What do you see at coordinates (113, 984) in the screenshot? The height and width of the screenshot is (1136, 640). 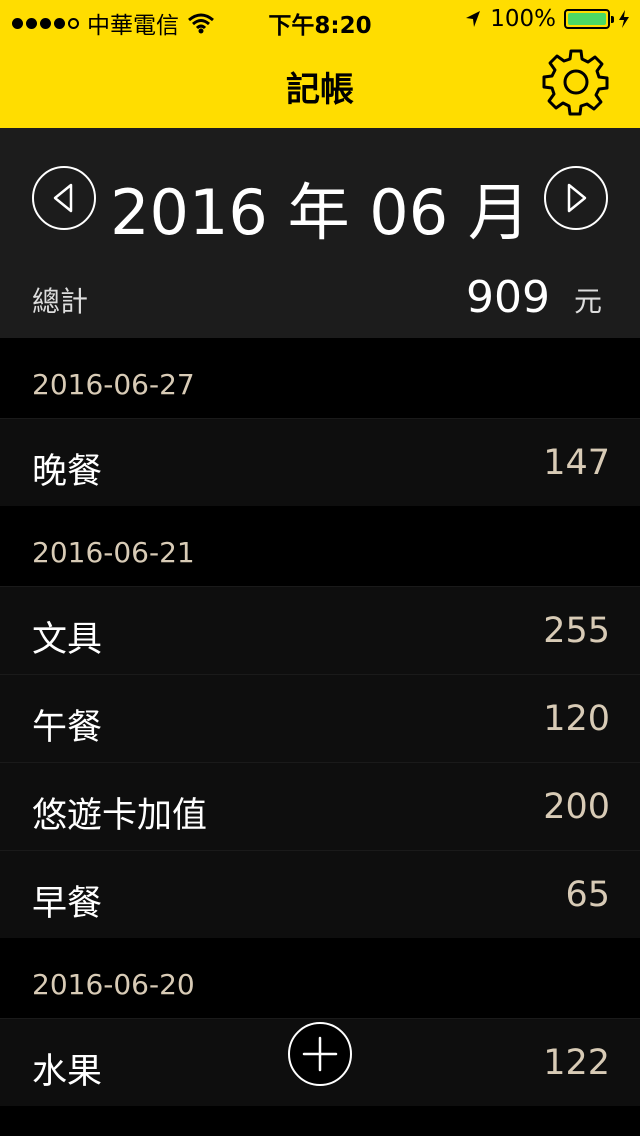 I see `date-label: 2016-06-20` at bounding box center [113, 984].